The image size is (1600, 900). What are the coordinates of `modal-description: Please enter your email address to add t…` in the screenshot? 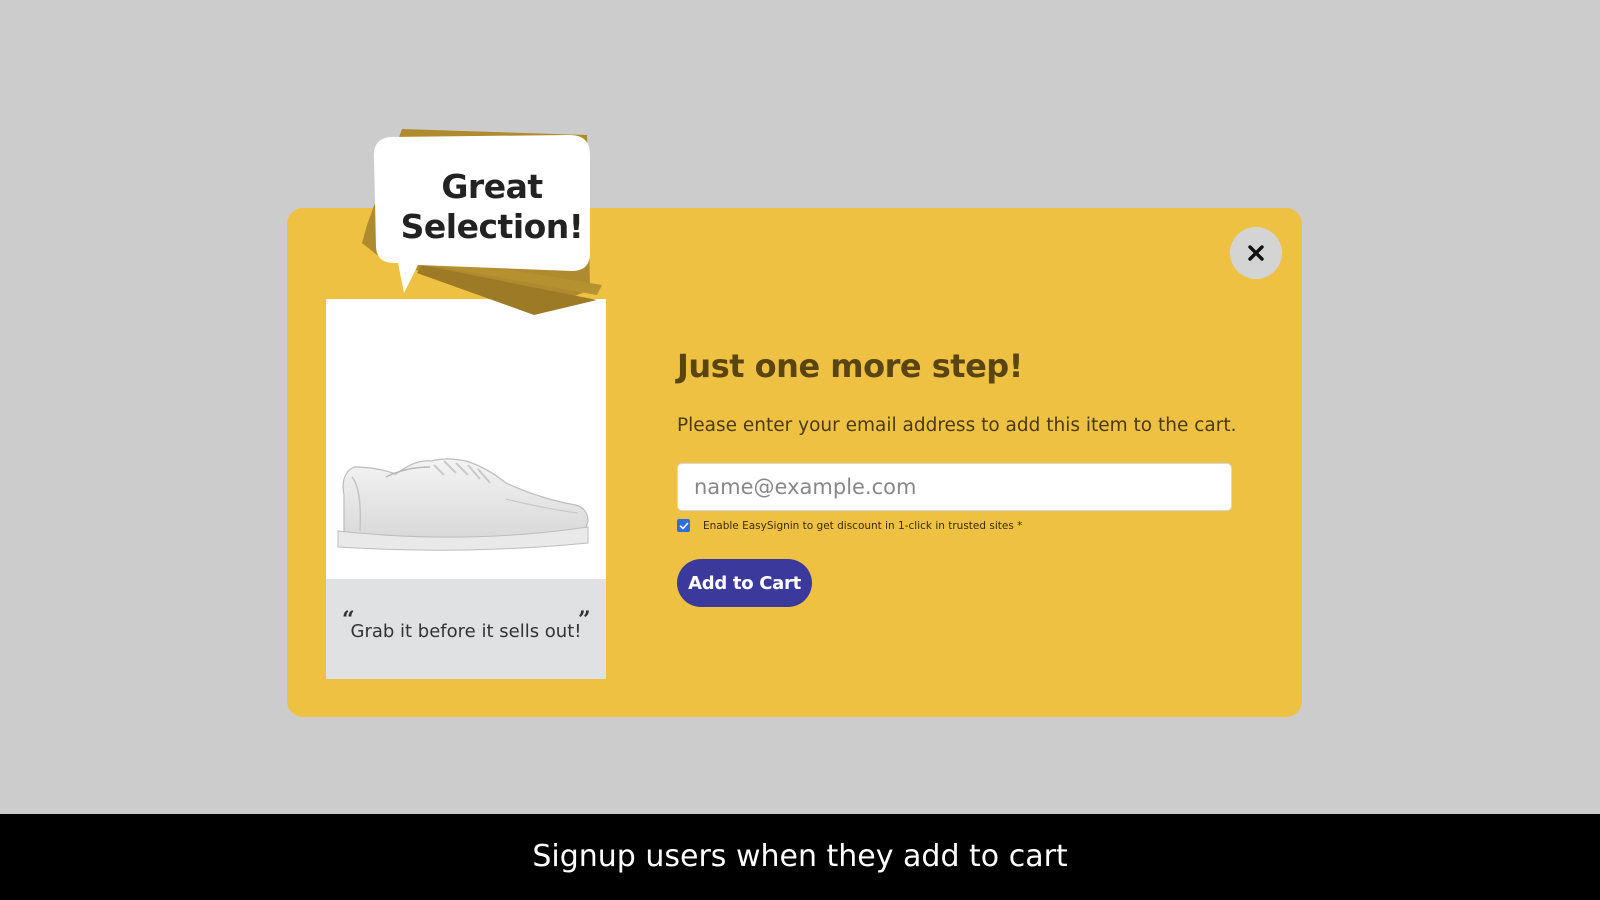 It's located at (957, 425).